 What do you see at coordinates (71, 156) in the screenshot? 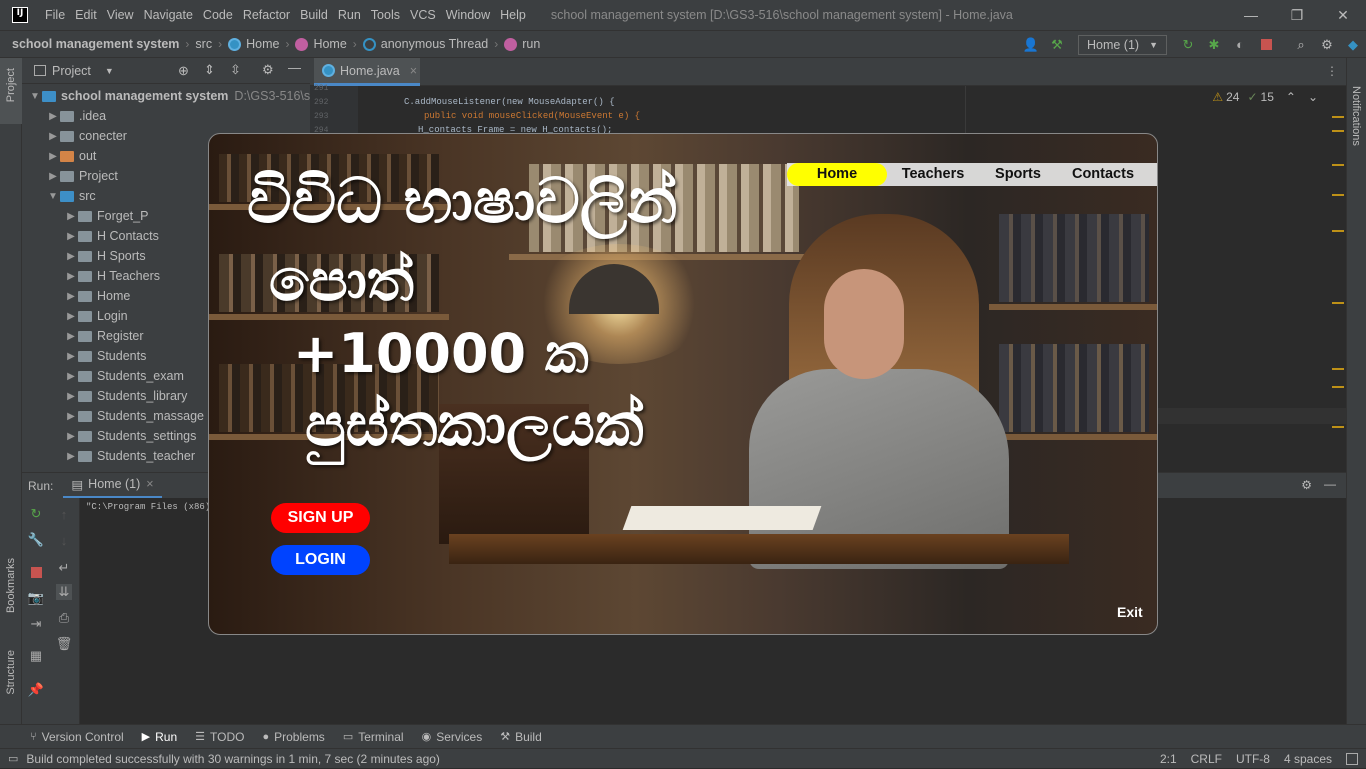
I see `tree-item: ▶ out` at bounding box center [71, 156].